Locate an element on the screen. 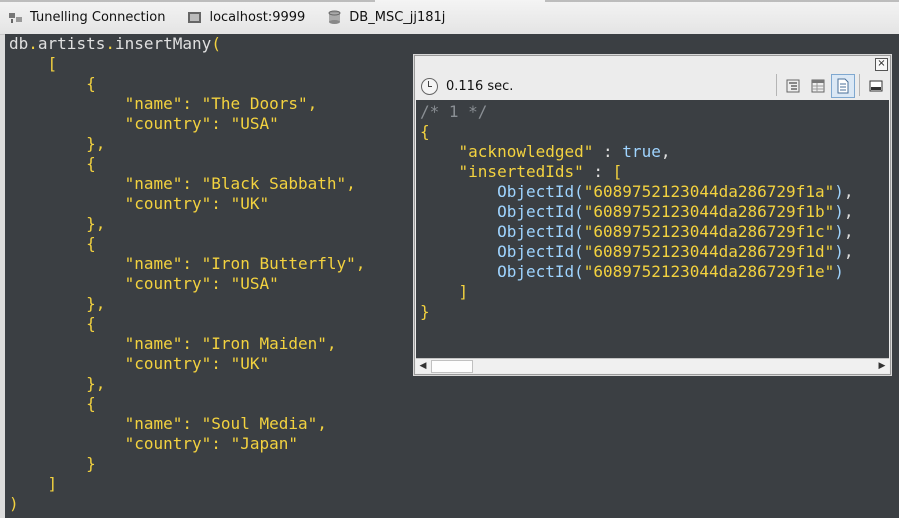 This screenshot has height=518, width=899. code-token: "UK" is located at coordinates (250, 363).